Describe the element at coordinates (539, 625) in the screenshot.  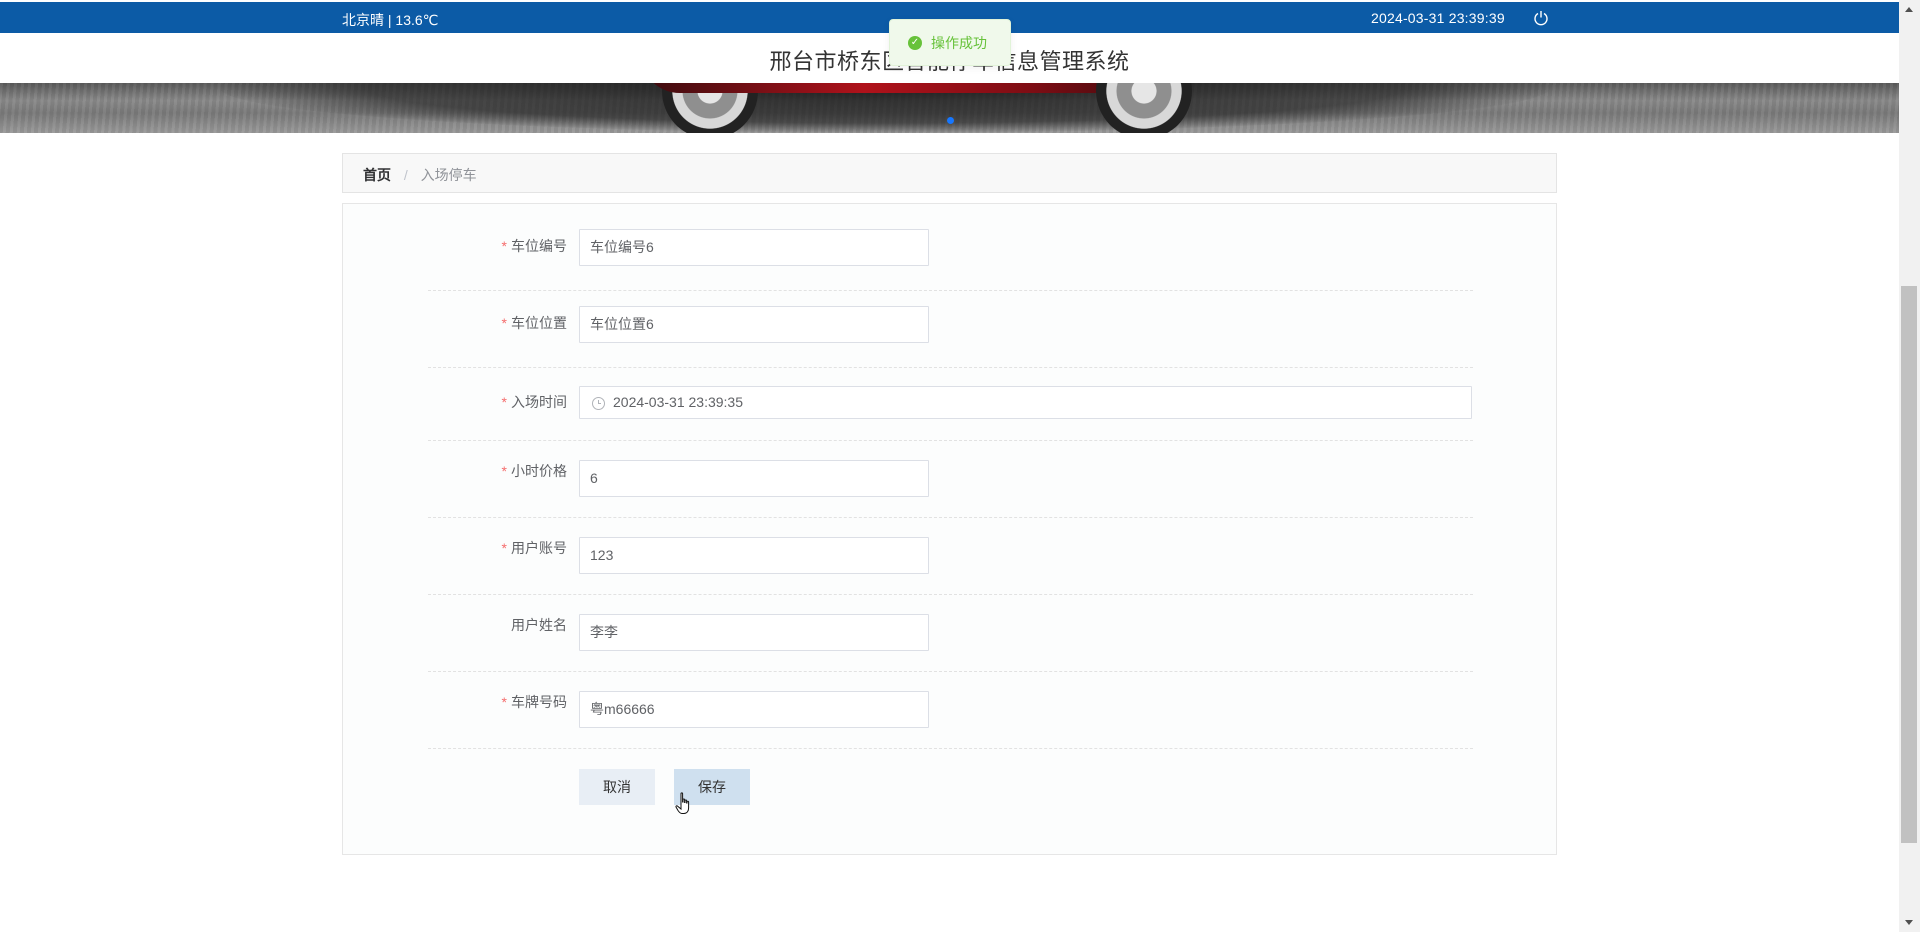
I see `label-text: 用户姓名` at that location.